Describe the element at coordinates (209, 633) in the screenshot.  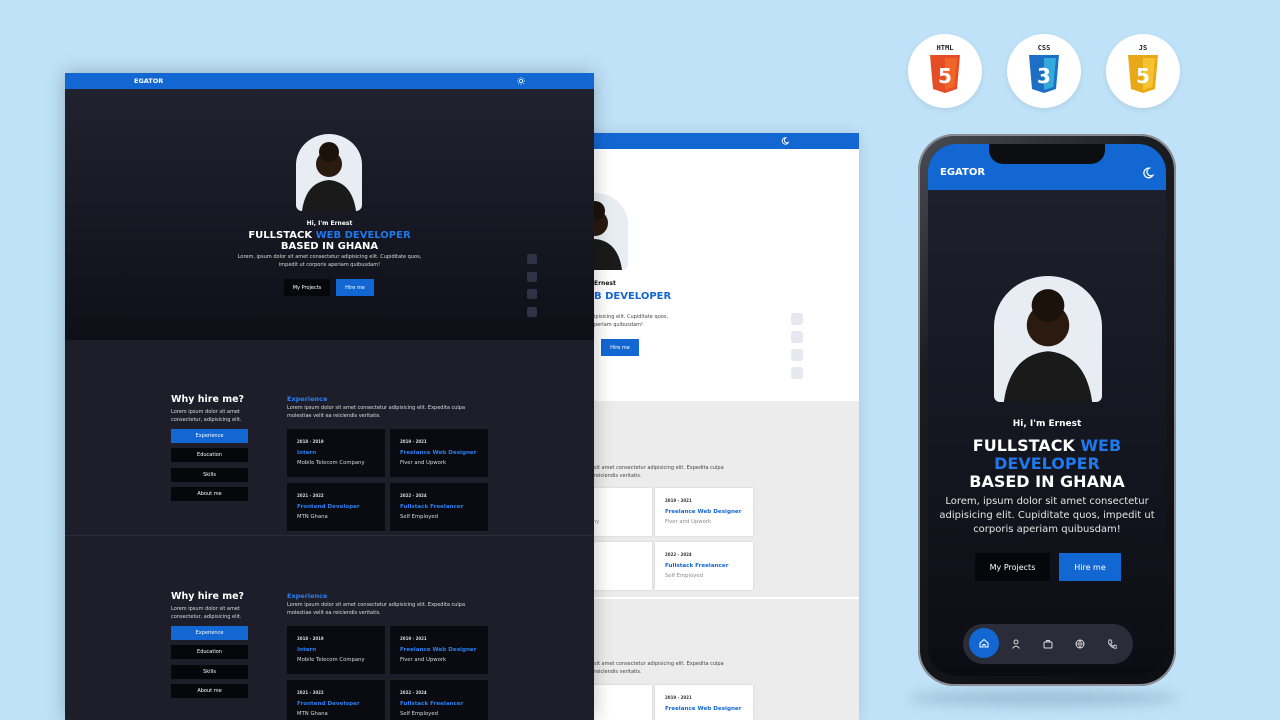
I see `tab2-experience: Experience` at that location.